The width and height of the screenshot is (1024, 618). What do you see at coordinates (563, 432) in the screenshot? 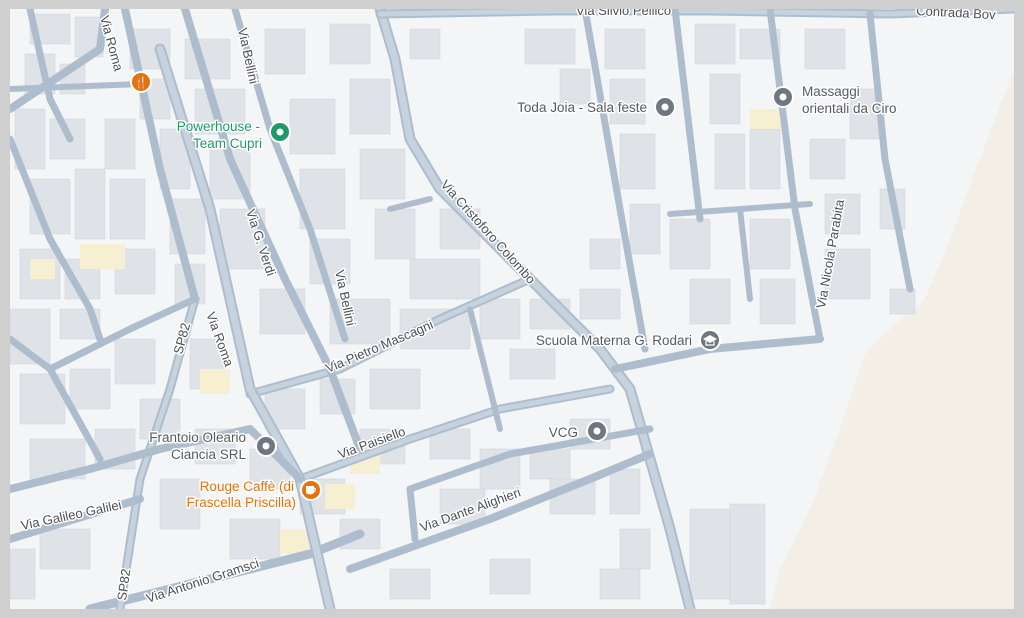
I see `poi-label-vcg: VCG` at bounding box center [563, 432].